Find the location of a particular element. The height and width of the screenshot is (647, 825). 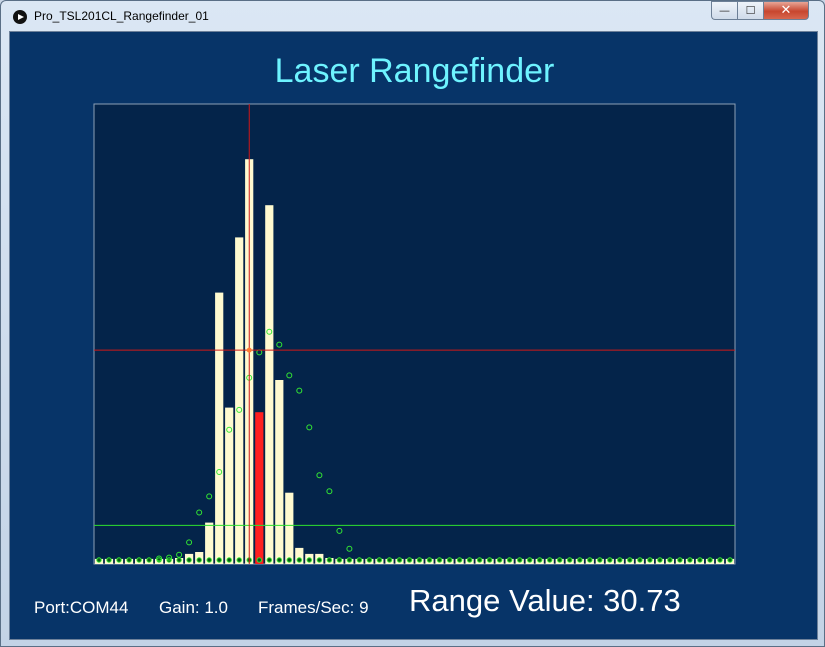

window-title: Pro_TSL201CL_Rangefinder_01 is located at coordinates (121, 16).